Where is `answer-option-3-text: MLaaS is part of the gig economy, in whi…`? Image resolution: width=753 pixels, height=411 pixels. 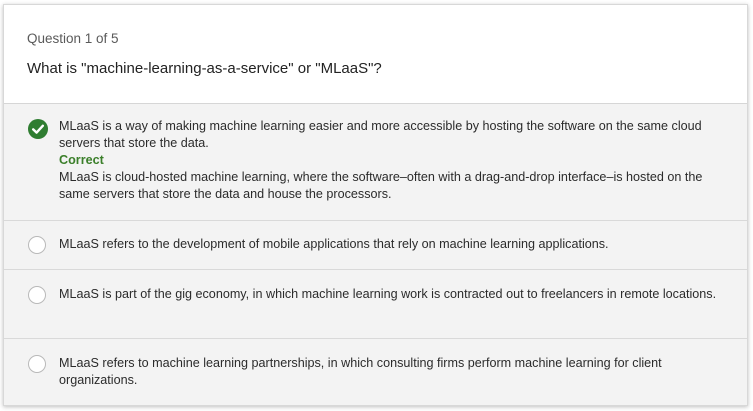
answer-option-3-text: MLaaS is part of the gig economy, in whi… is located at coordinates (388, 294).